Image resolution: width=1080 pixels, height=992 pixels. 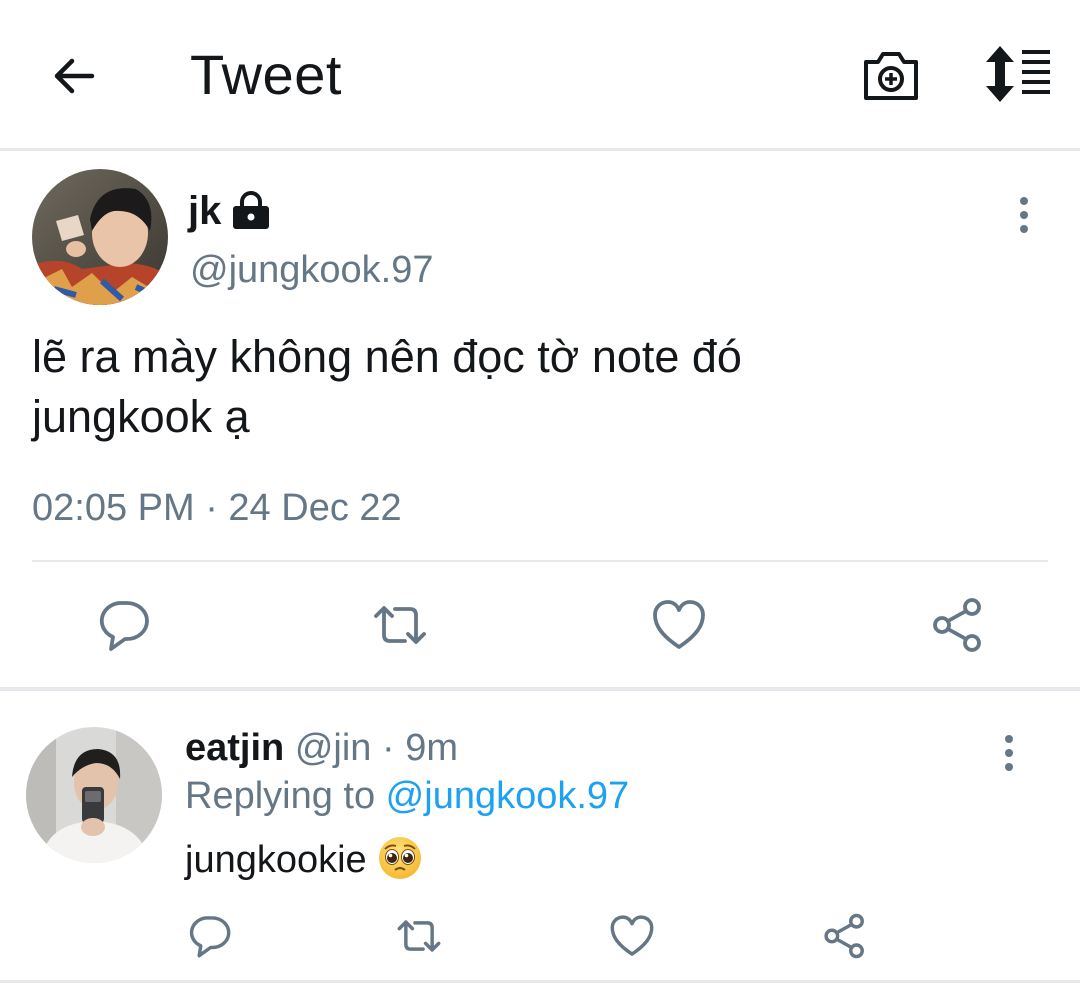 I want to click on pleading-face-emoji, so click(x=399, y=857).